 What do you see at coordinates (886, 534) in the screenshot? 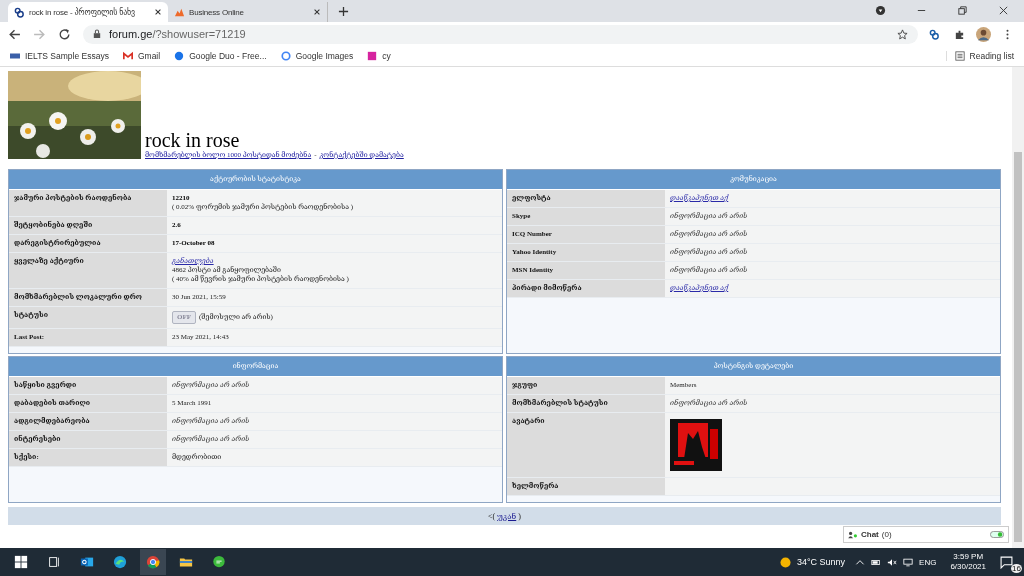
I see `chat-count: (0)` at bounding box center [886, 534].